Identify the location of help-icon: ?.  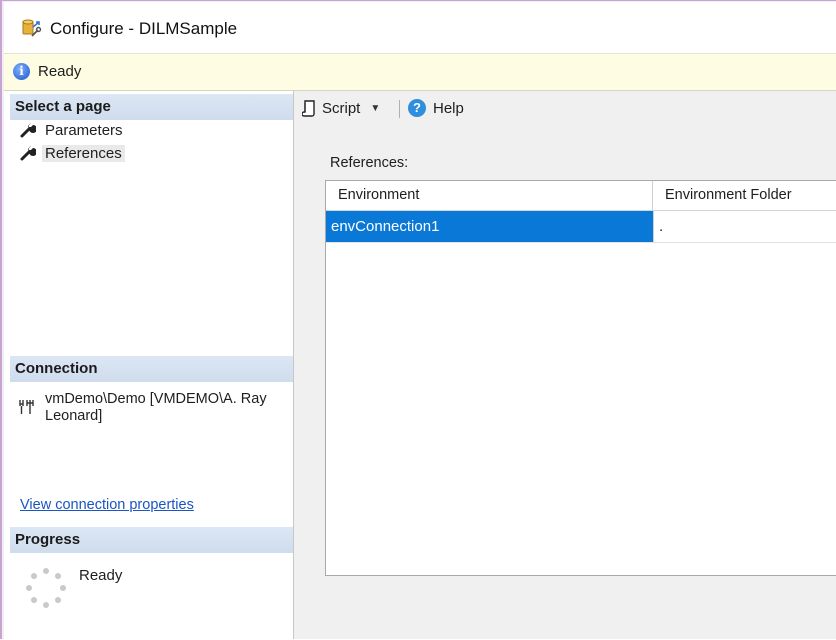
(417, 108).